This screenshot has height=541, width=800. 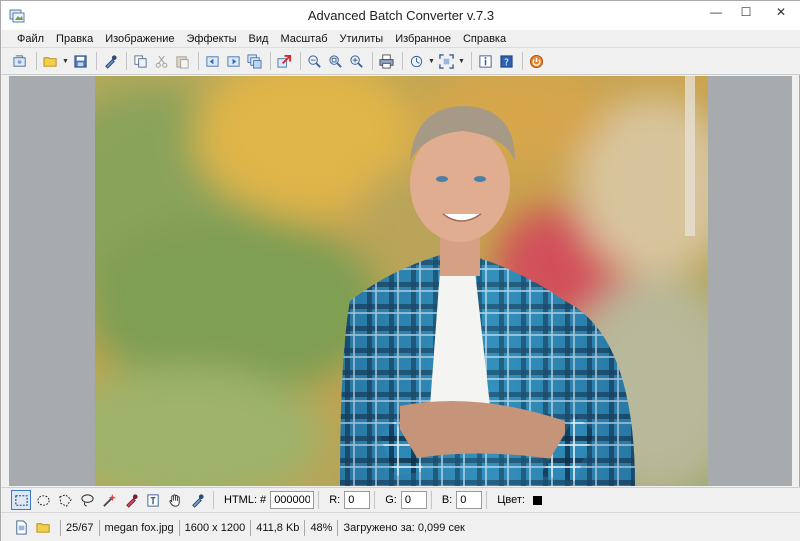 What do you see at coordinates (356, 61) in the screenshot?
I see `zoom-in-icon` at bounding box center [356, 61].